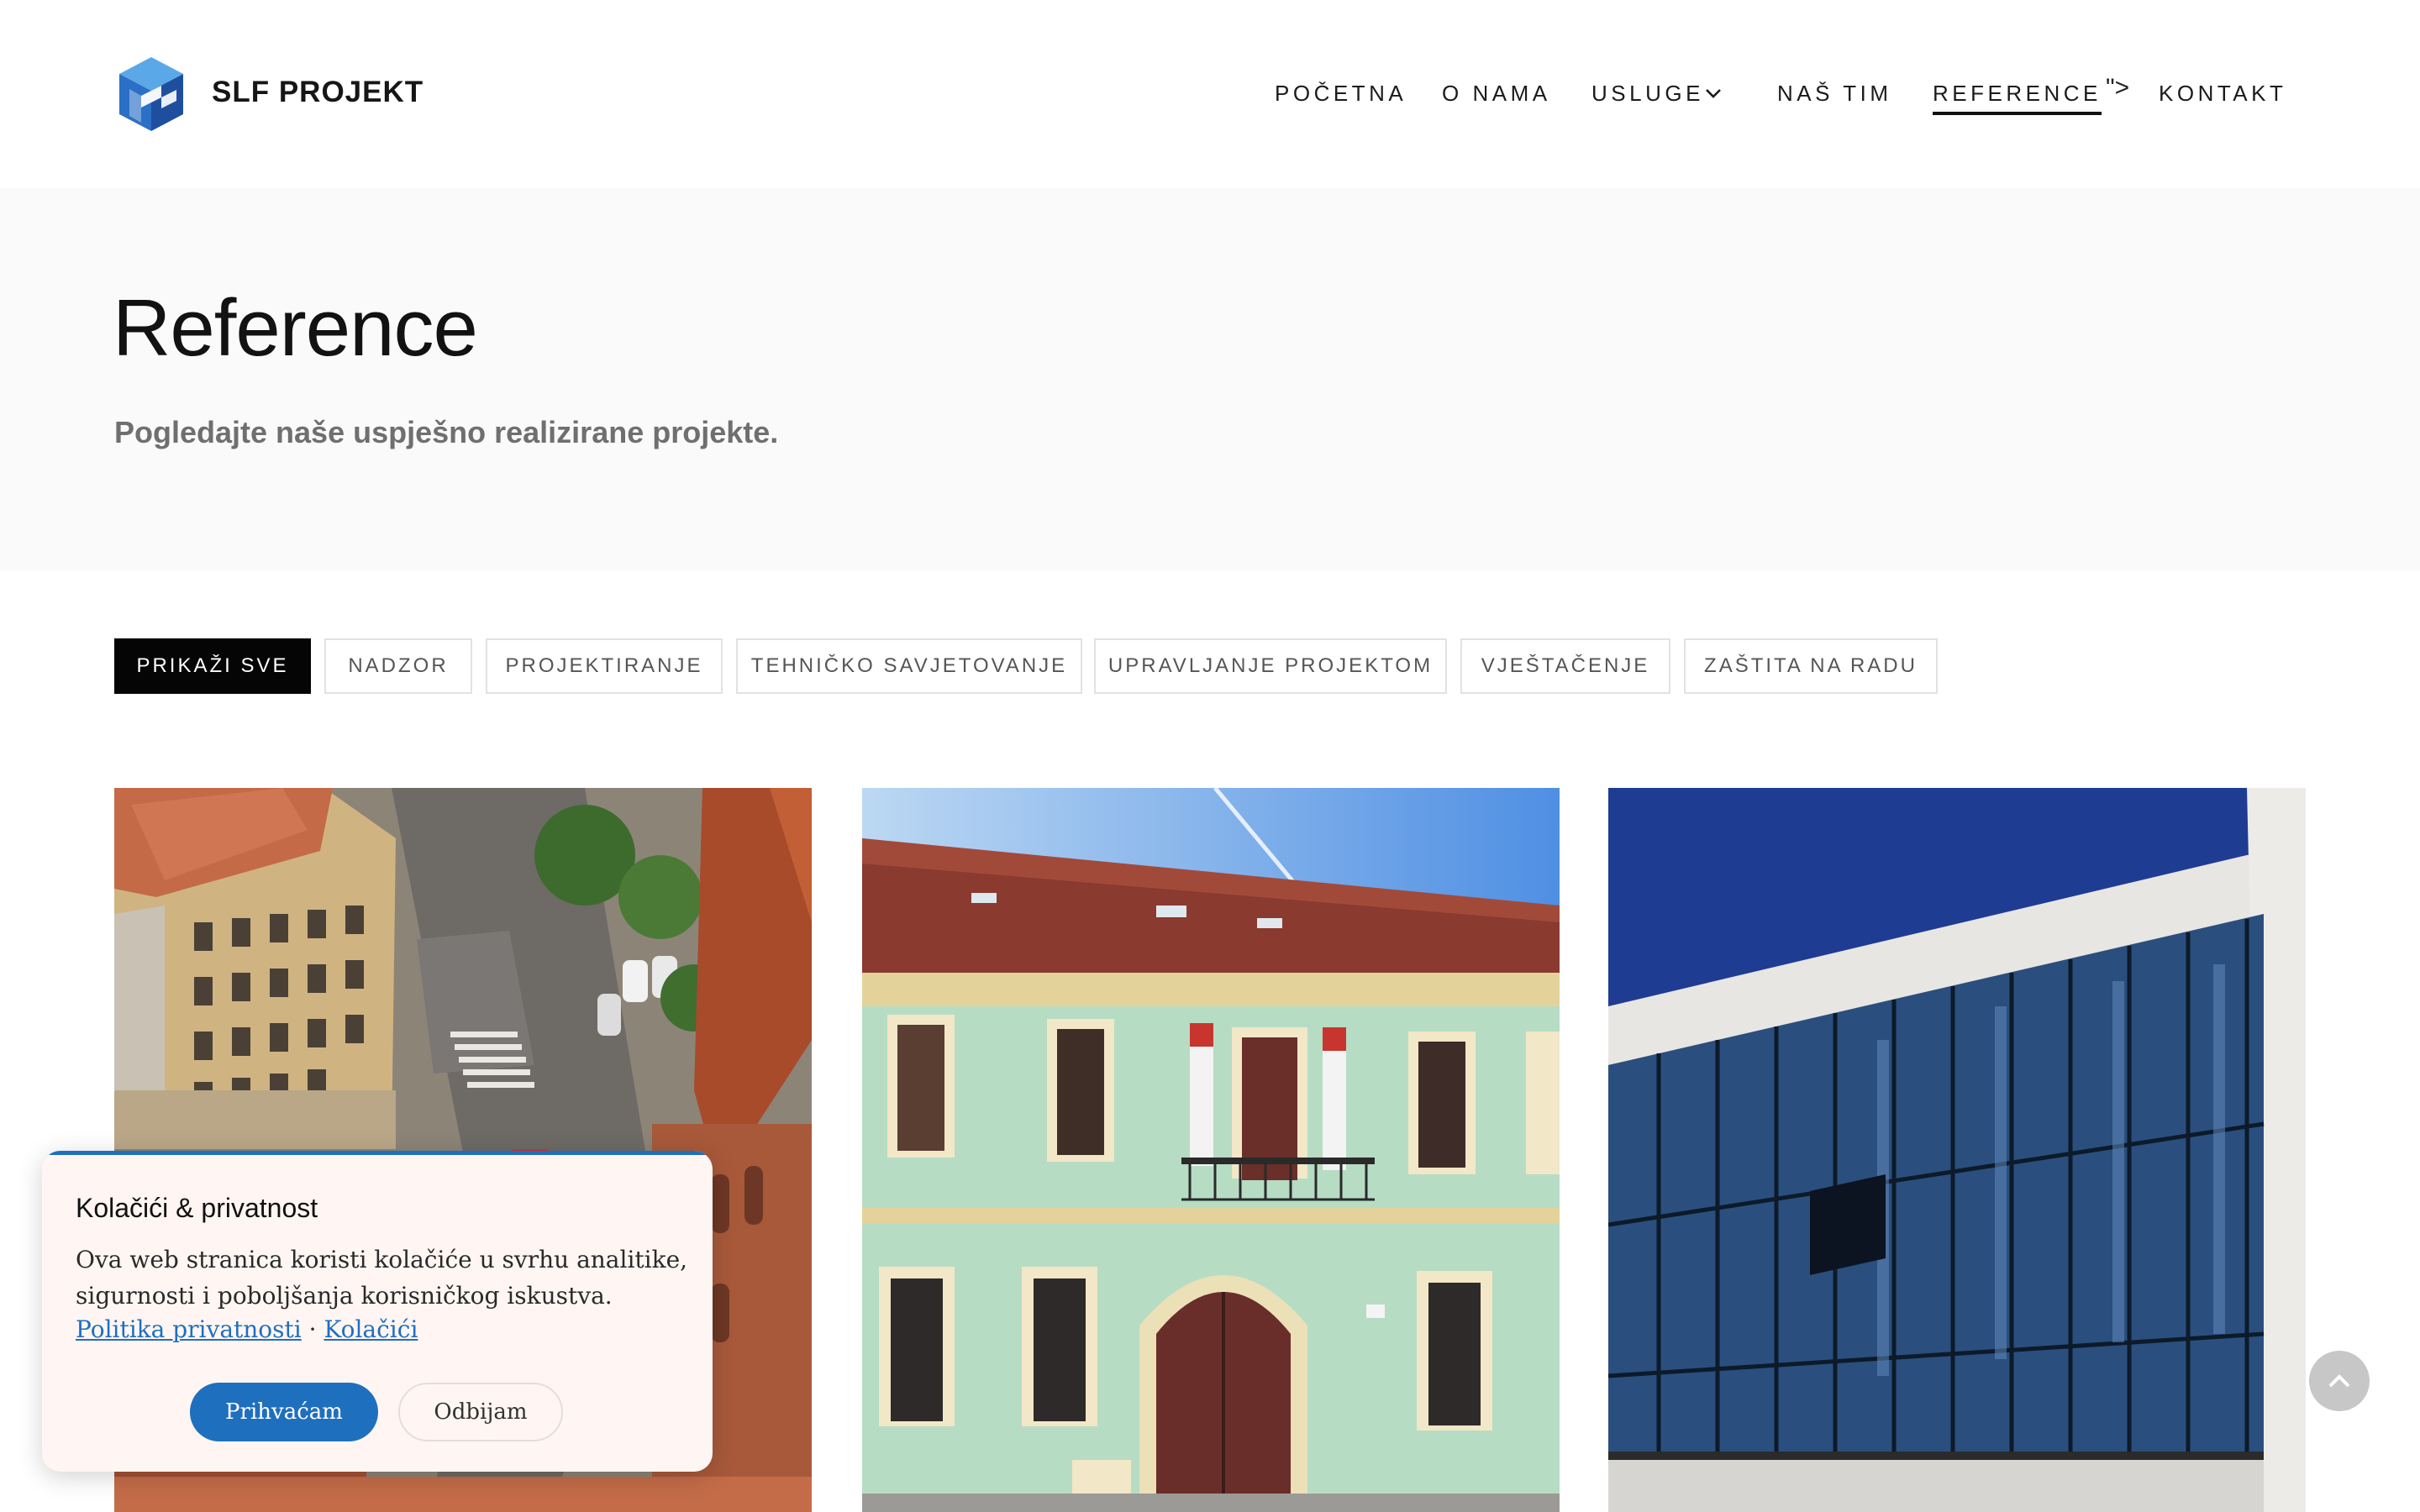  I want to click on filter-projektiranje: PROJEKTIRANJE, so click(604, 666).